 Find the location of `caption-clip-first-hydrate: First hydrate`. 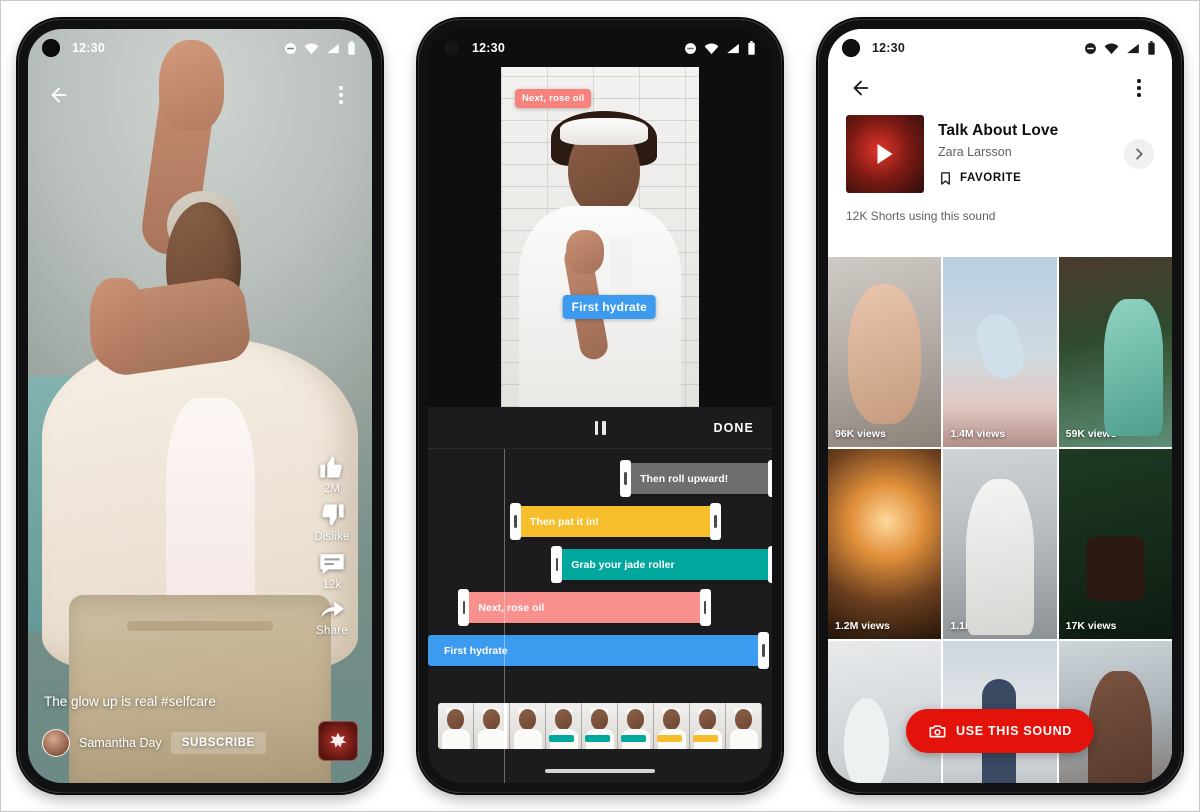

caption-clip-first-hydrate: First hydrate is located at coordinates (599, 650).